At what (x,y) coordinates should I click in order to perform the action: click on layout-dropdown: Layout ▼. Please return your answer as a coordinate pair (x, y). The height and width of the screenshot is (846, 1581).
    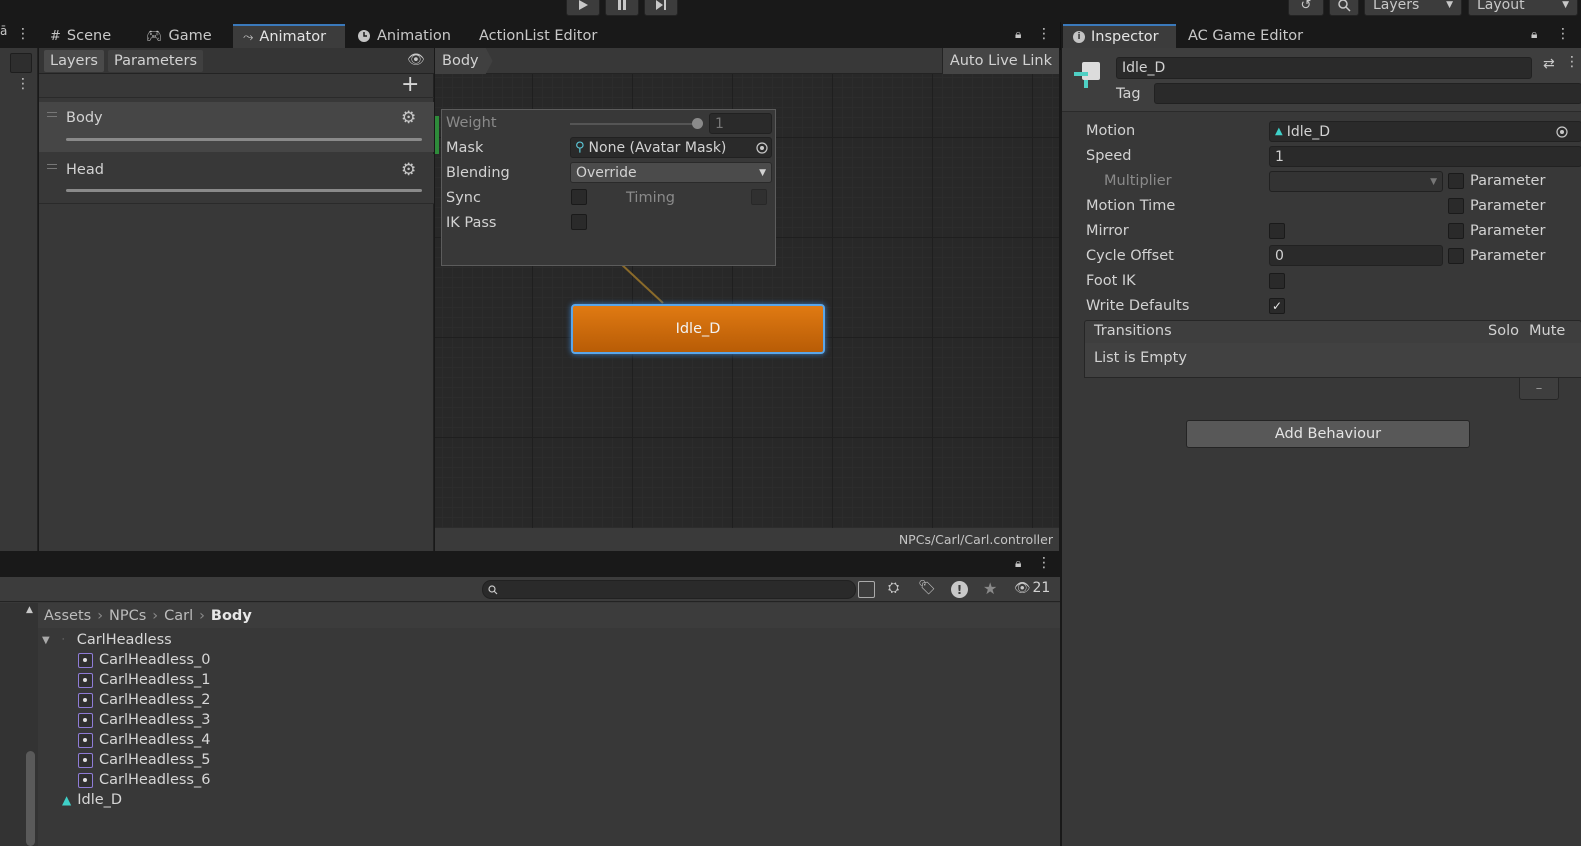
    Looking at the image, I should click on (1523, 8).